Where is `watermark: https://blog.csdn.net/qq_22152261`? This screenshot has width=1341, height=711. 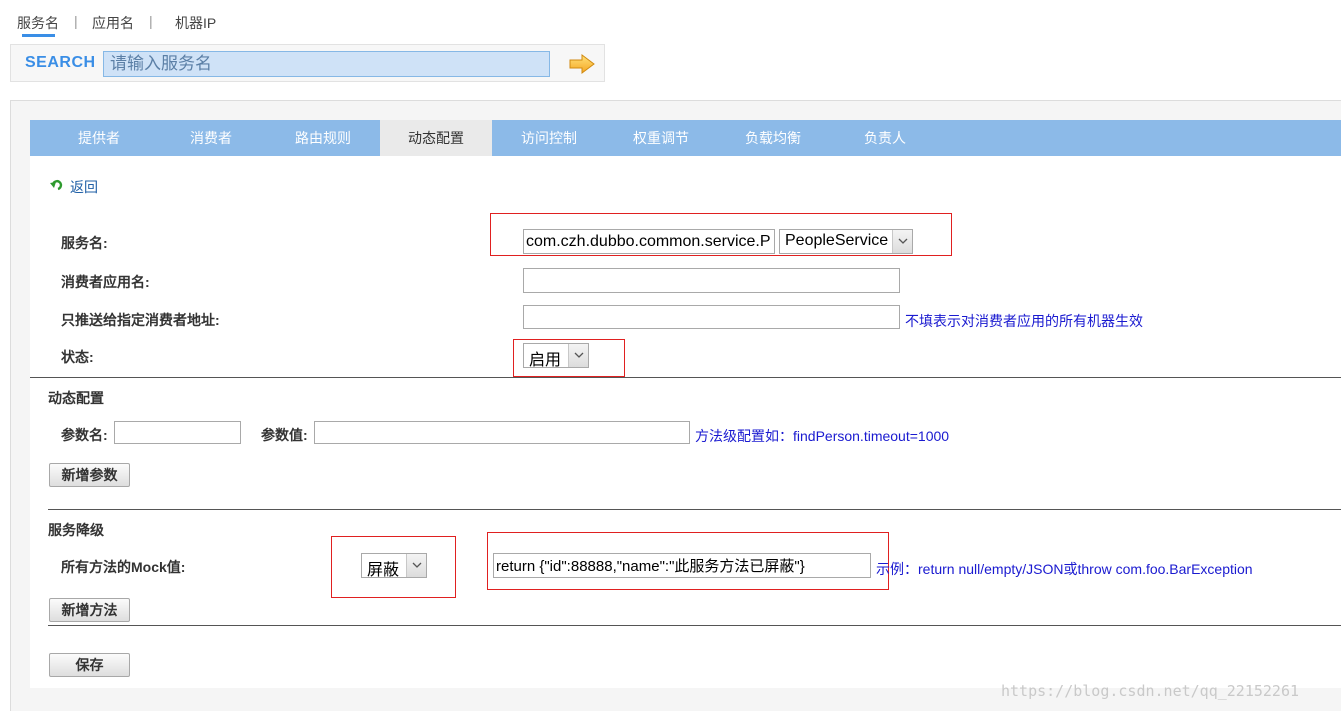 watermark: https://blog.csdn.net/qq_22152261 is located at coordinates (1150, 691).